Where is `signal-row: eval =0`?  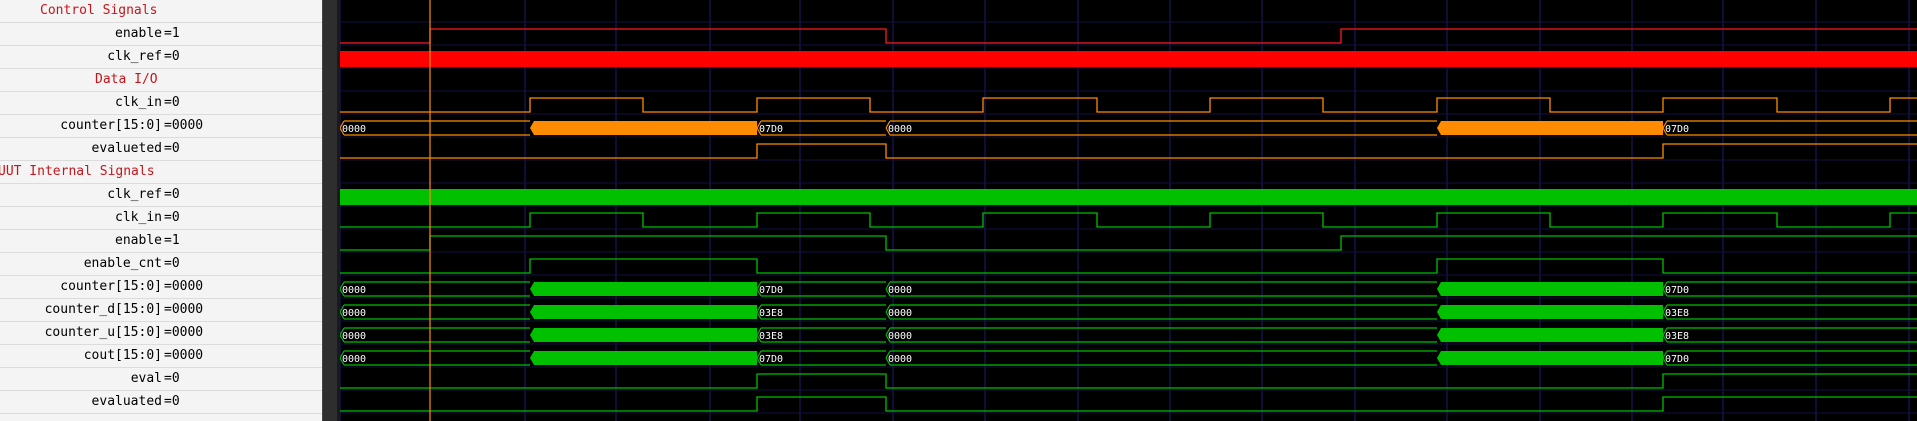 signal-row: eval =0 is located at coordinates (161, 379).